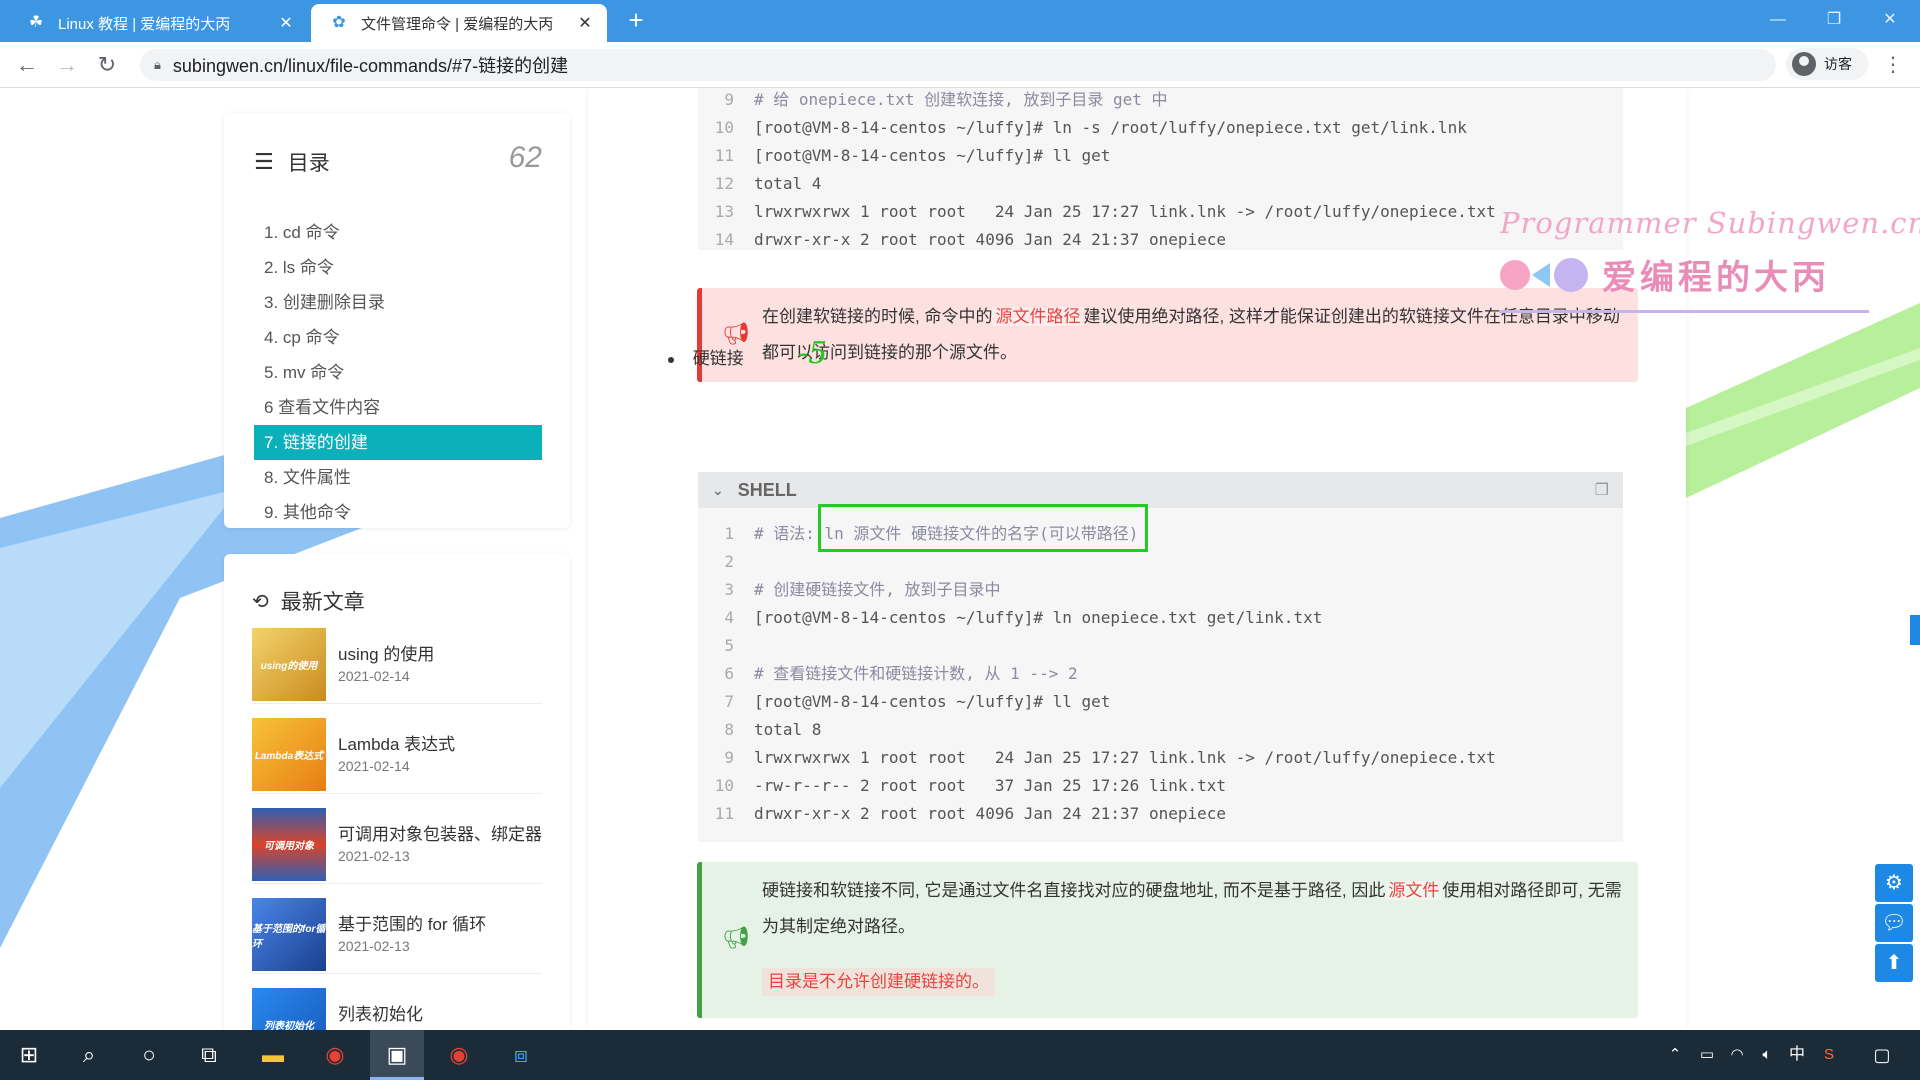 Image resolution: width=1920 pixels, height=1080 pixels. What do you see at coordinates (144, 24) in the screenshot?
I see `tab-title: Linux 教程 | 爱编程的大丙` at bounding box center [144, 24].